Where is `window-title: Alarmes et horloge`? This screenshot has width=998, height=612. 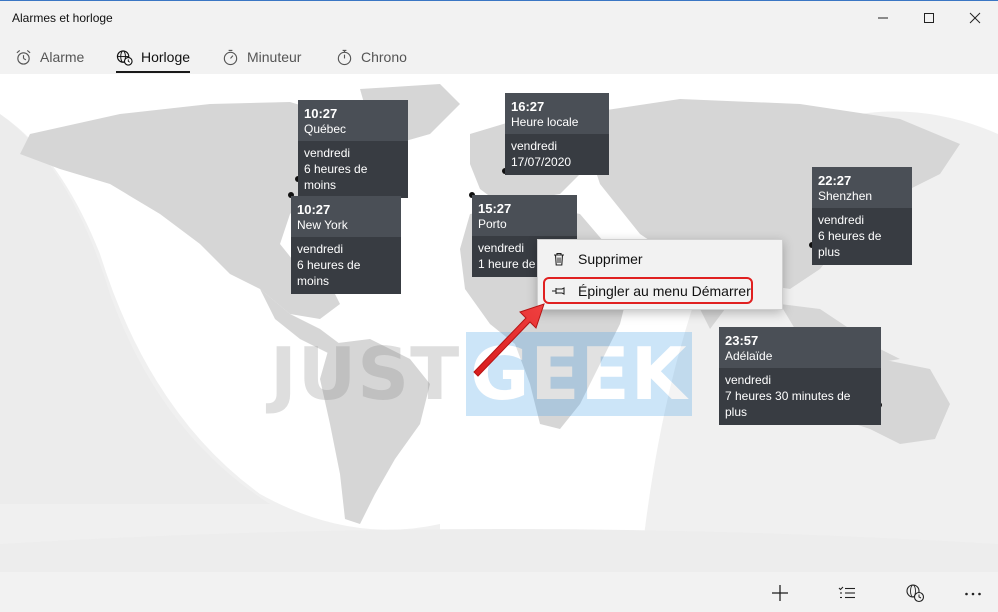
window-title: Alarmes et horloge is located at coordinates (62, 18).